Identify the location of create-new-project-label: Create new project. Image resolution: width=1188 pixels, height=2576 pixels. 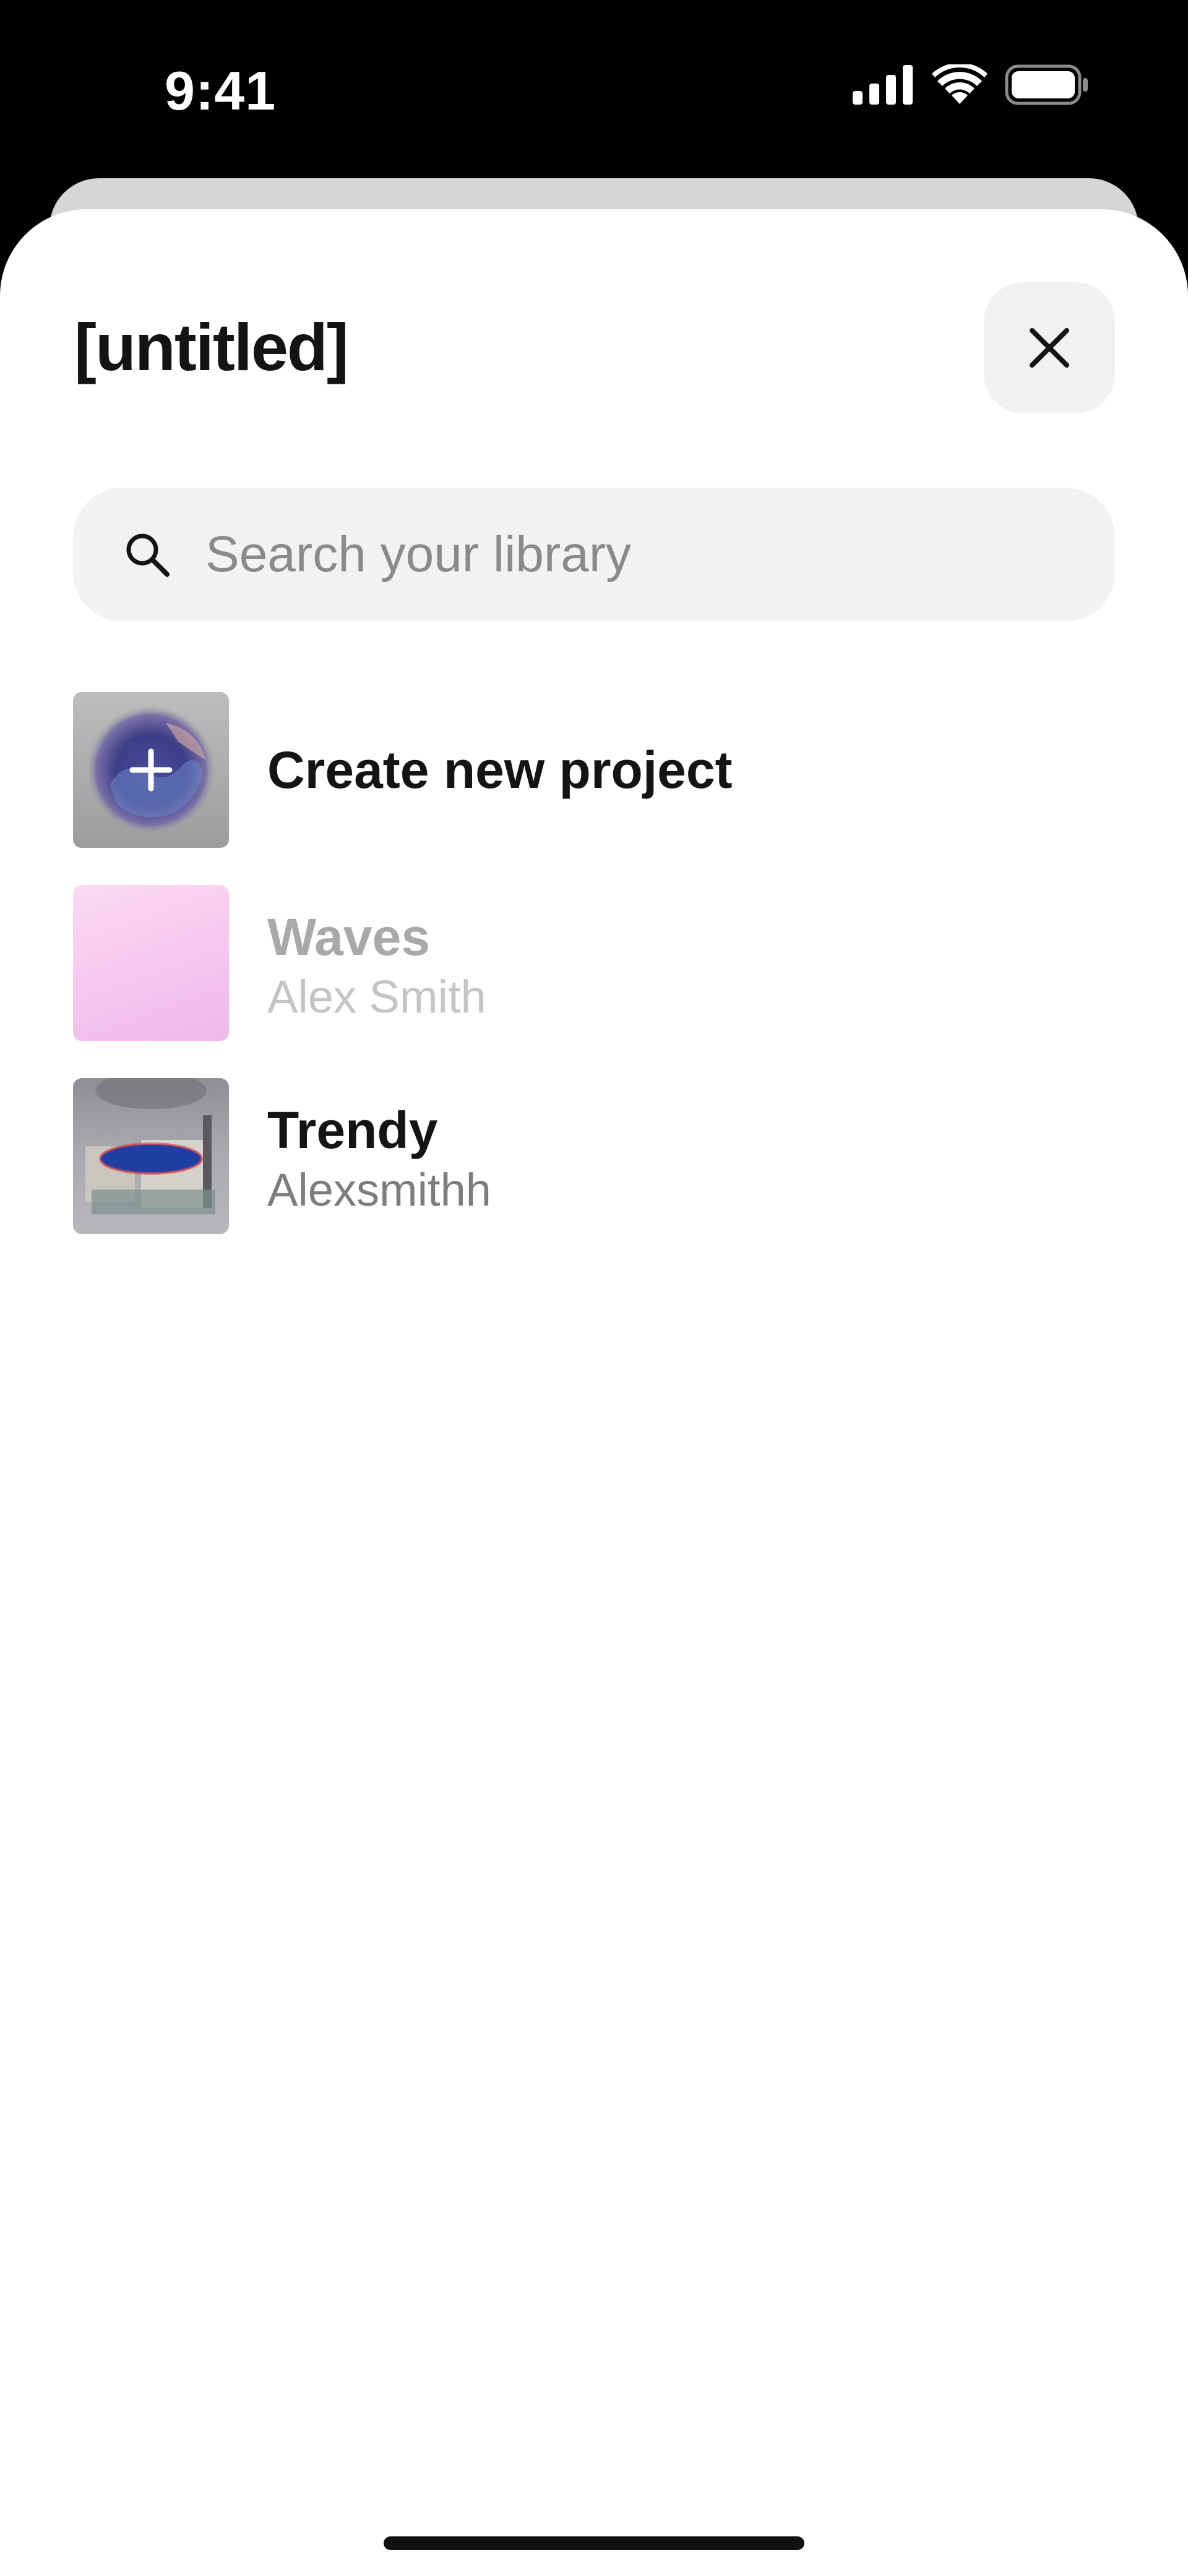
(500, 770).